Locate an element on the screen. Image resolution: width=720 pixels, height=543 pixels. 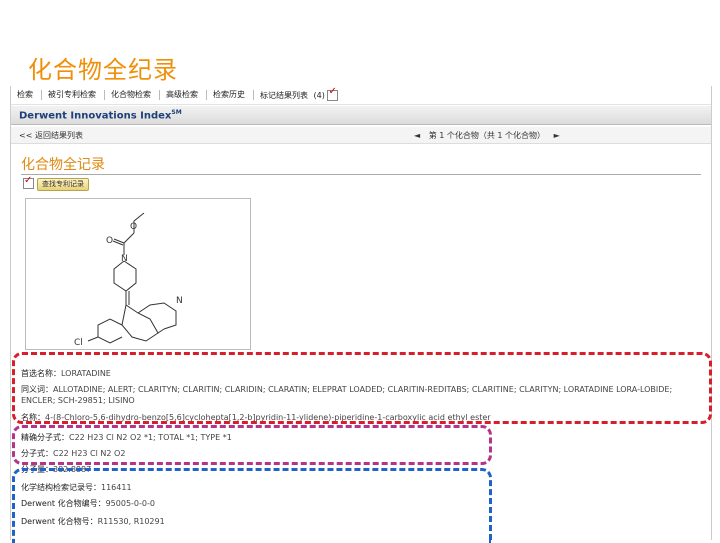
divider is located at coordinates (361, 174).